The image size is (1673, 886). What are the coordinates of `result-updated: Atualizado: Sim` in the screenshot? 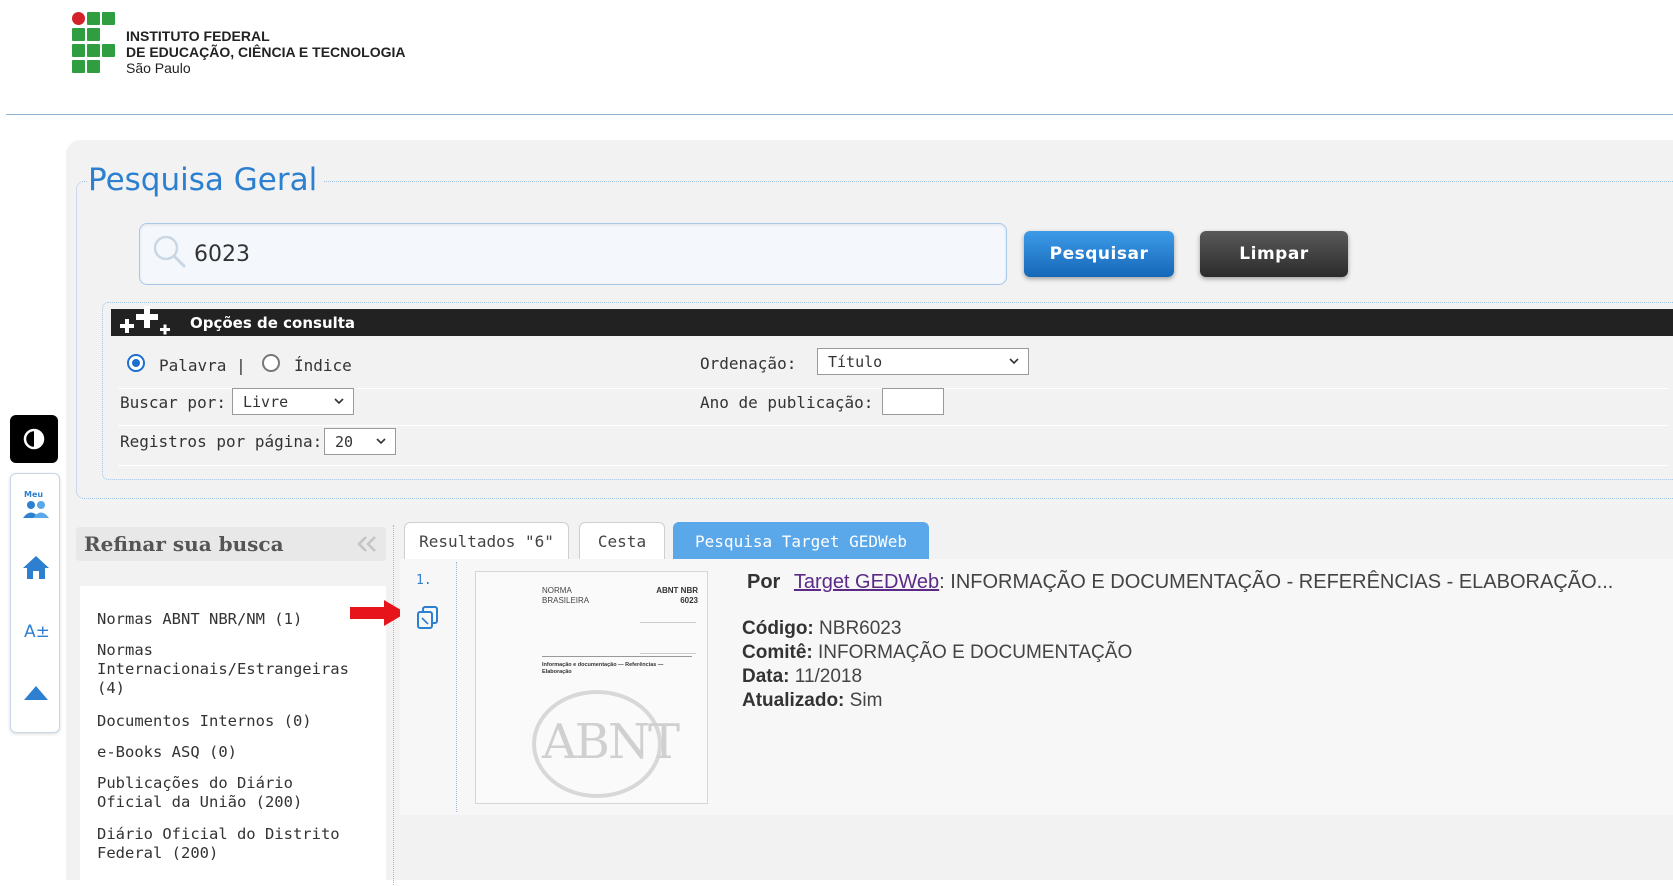 It's located at (812, 701).